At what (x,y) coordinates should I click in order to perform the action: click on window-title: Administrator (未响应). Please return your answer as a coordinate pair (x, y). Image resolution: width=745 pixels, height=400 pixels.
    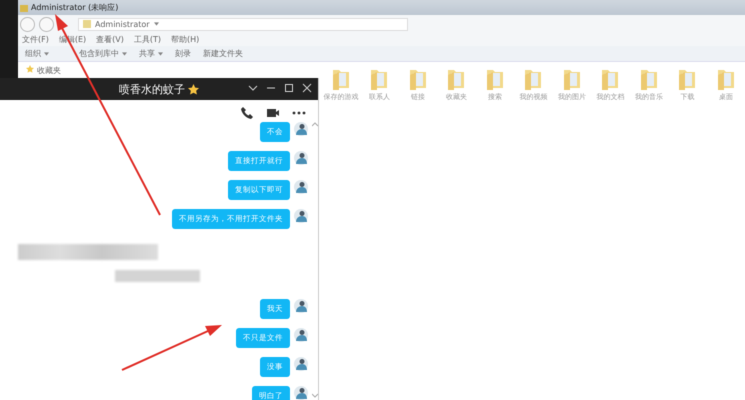
    Looking at the image, I should click on (74, 7).